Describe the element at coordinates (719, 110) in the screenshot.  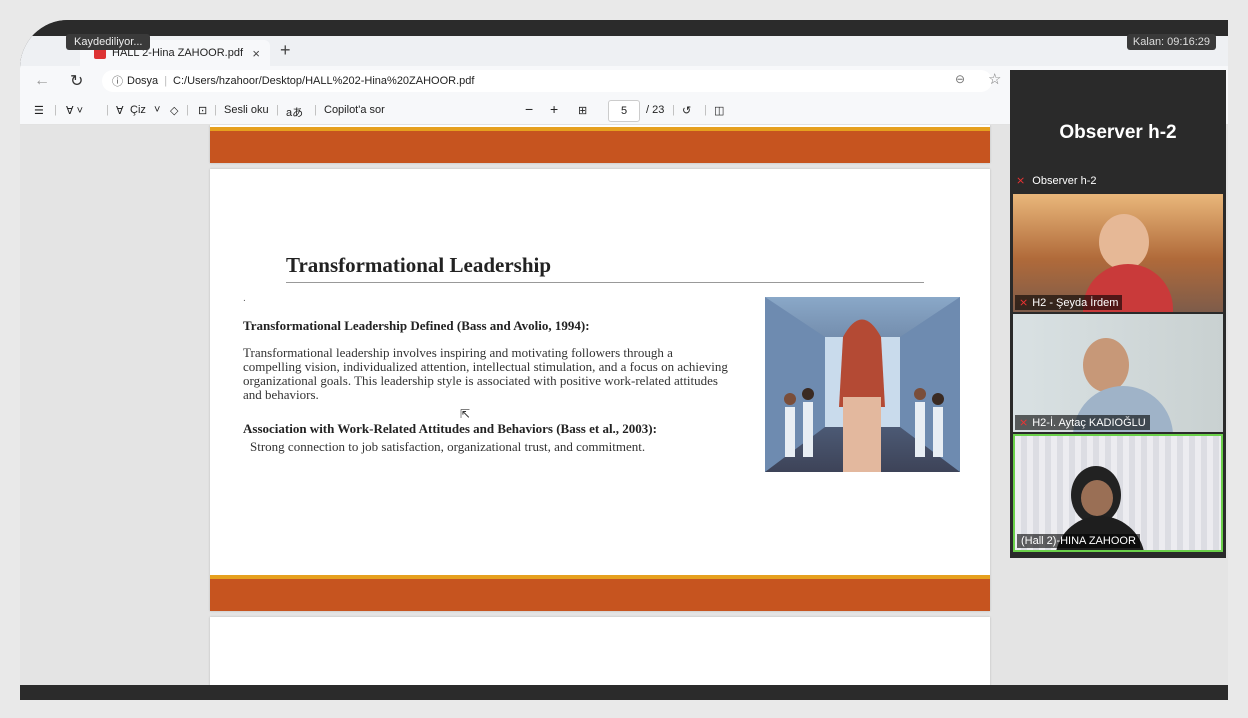
I see `page-view-icon: ◫` at that location.